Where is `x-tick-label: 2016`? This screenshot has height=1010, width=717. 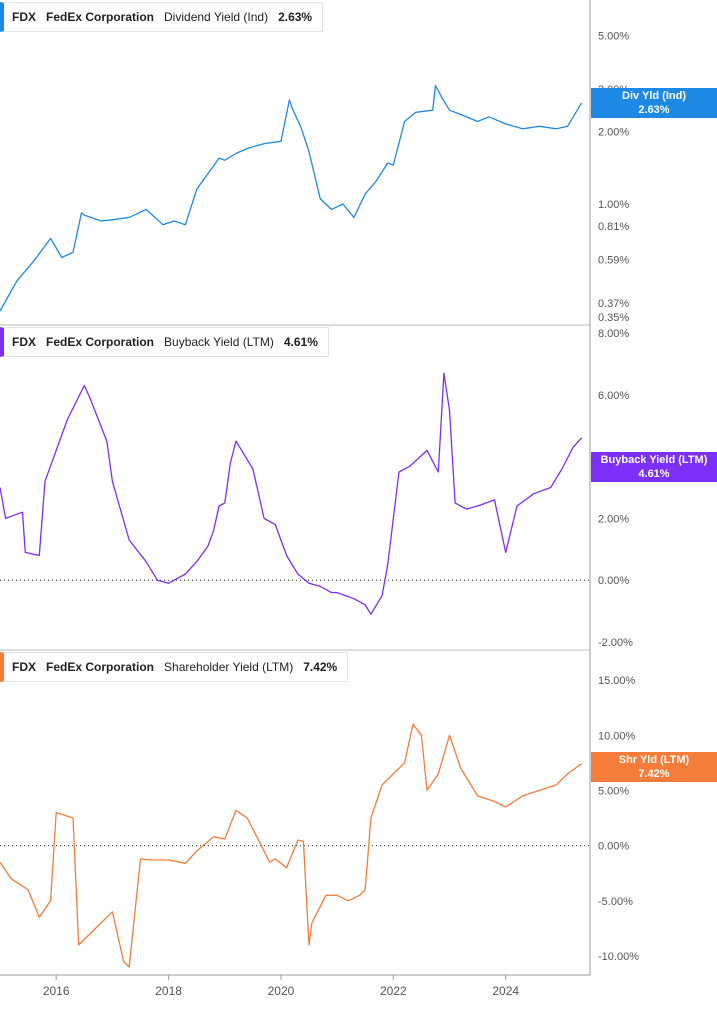
x-tick-label: 2016 is located at coordinates (56, 991).